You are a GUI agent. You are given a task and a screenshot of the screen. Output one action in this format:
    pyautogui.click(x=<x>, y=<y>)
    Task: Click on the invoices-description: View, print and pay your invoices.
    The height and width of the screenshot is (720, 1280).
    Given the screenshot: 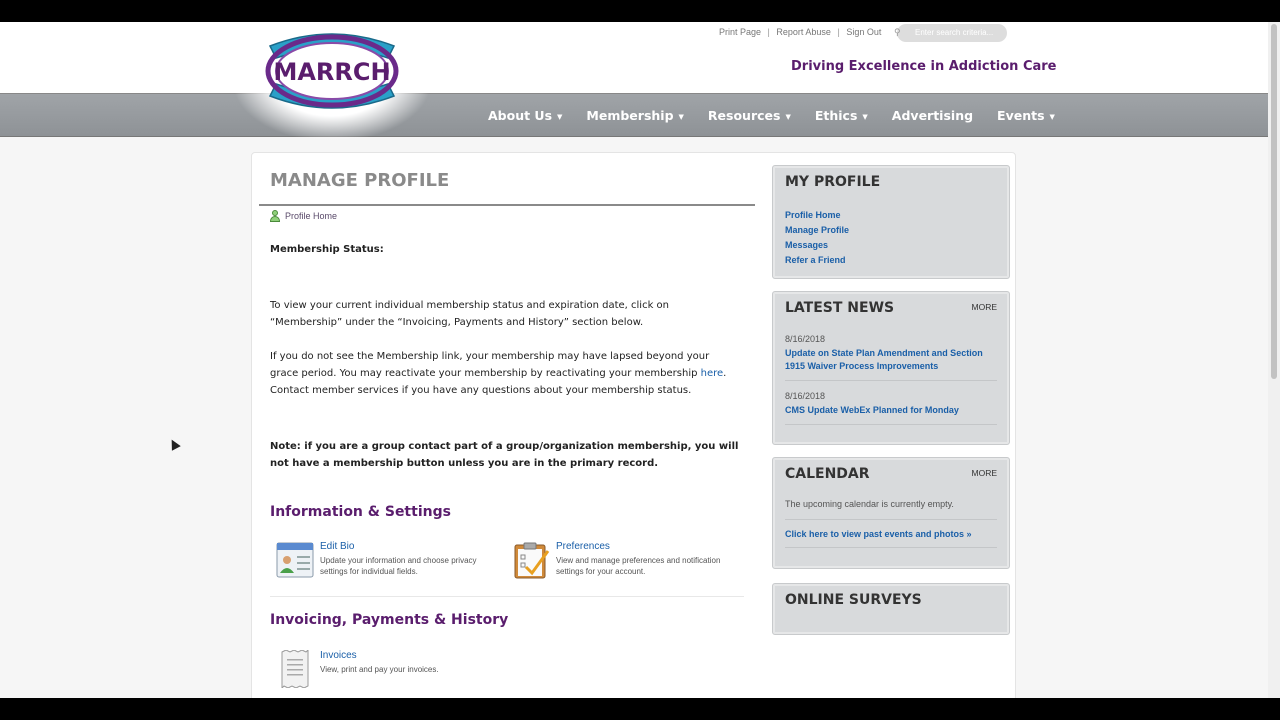 What is the action you would take?
    pyautogui.click(x=379, y=669)
    